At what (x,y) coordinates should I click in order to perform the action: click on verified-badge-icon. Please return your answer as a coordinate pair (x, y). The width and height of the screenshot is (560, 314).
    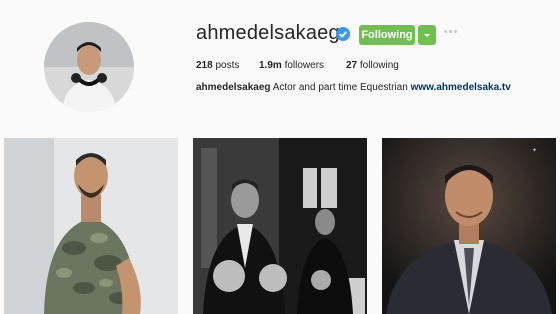
    Looking at the image, I should click on (343, 34).